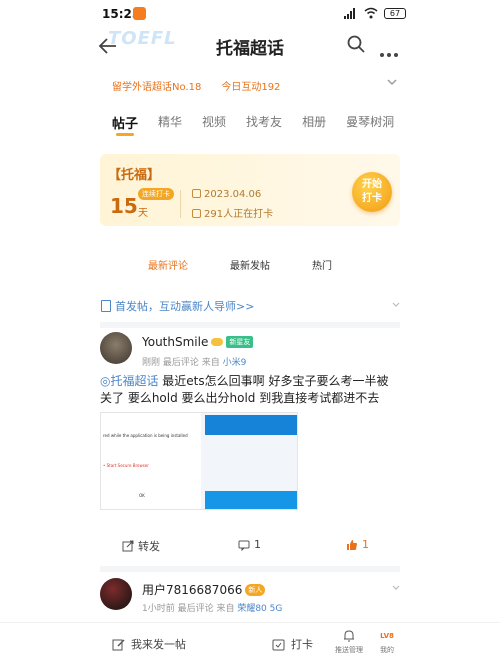 The height and width of the screenshot is (658, 500). What do you see at coordinates (217, 342) in the screenshot?
I see `vip-icon` at bounding box center [217, 342].